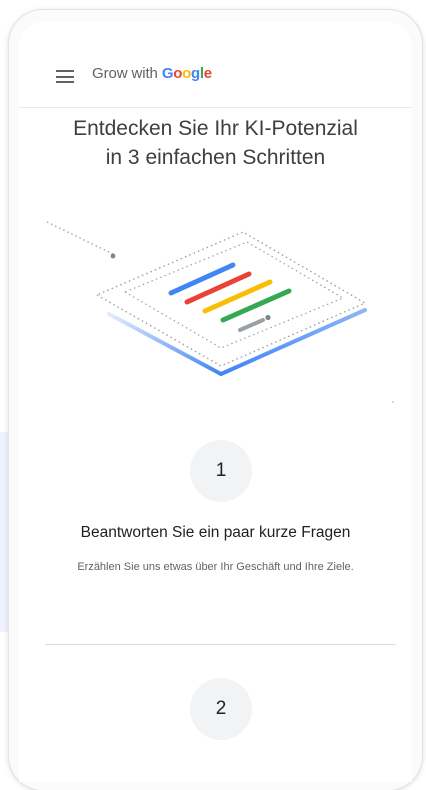 The image size is (426, 790). What do you see at coordinates (81, 238) in the screenshot?
I see `dotted-pointer-line` at bounding box center [81, 238].